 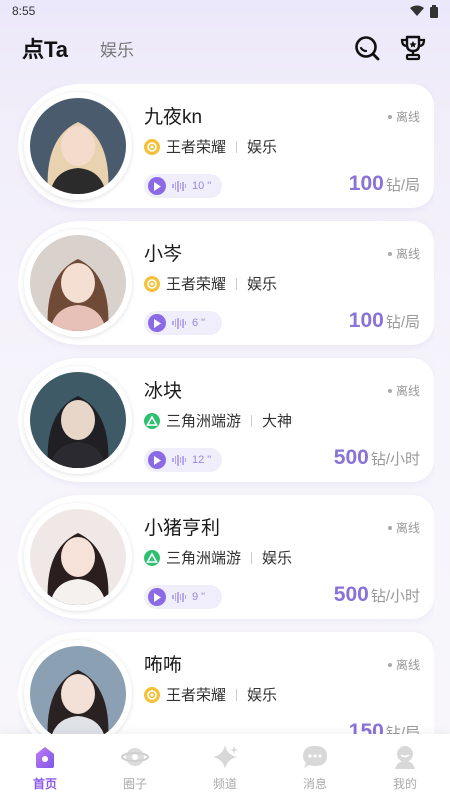 What do you see at coordinates (152, 420) in the screenshot?
I see `delta-force-icon` at bounding box center [152, 420].